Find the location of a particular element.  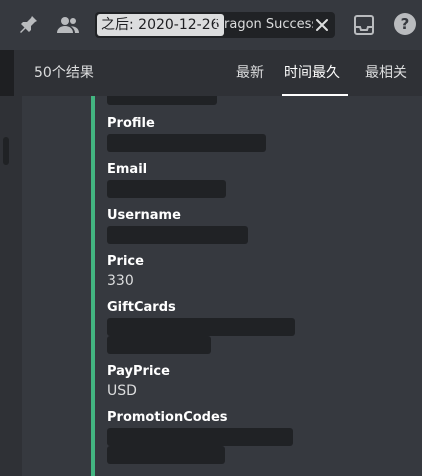

redacted-profile-value is located at coordinates (186, 143).